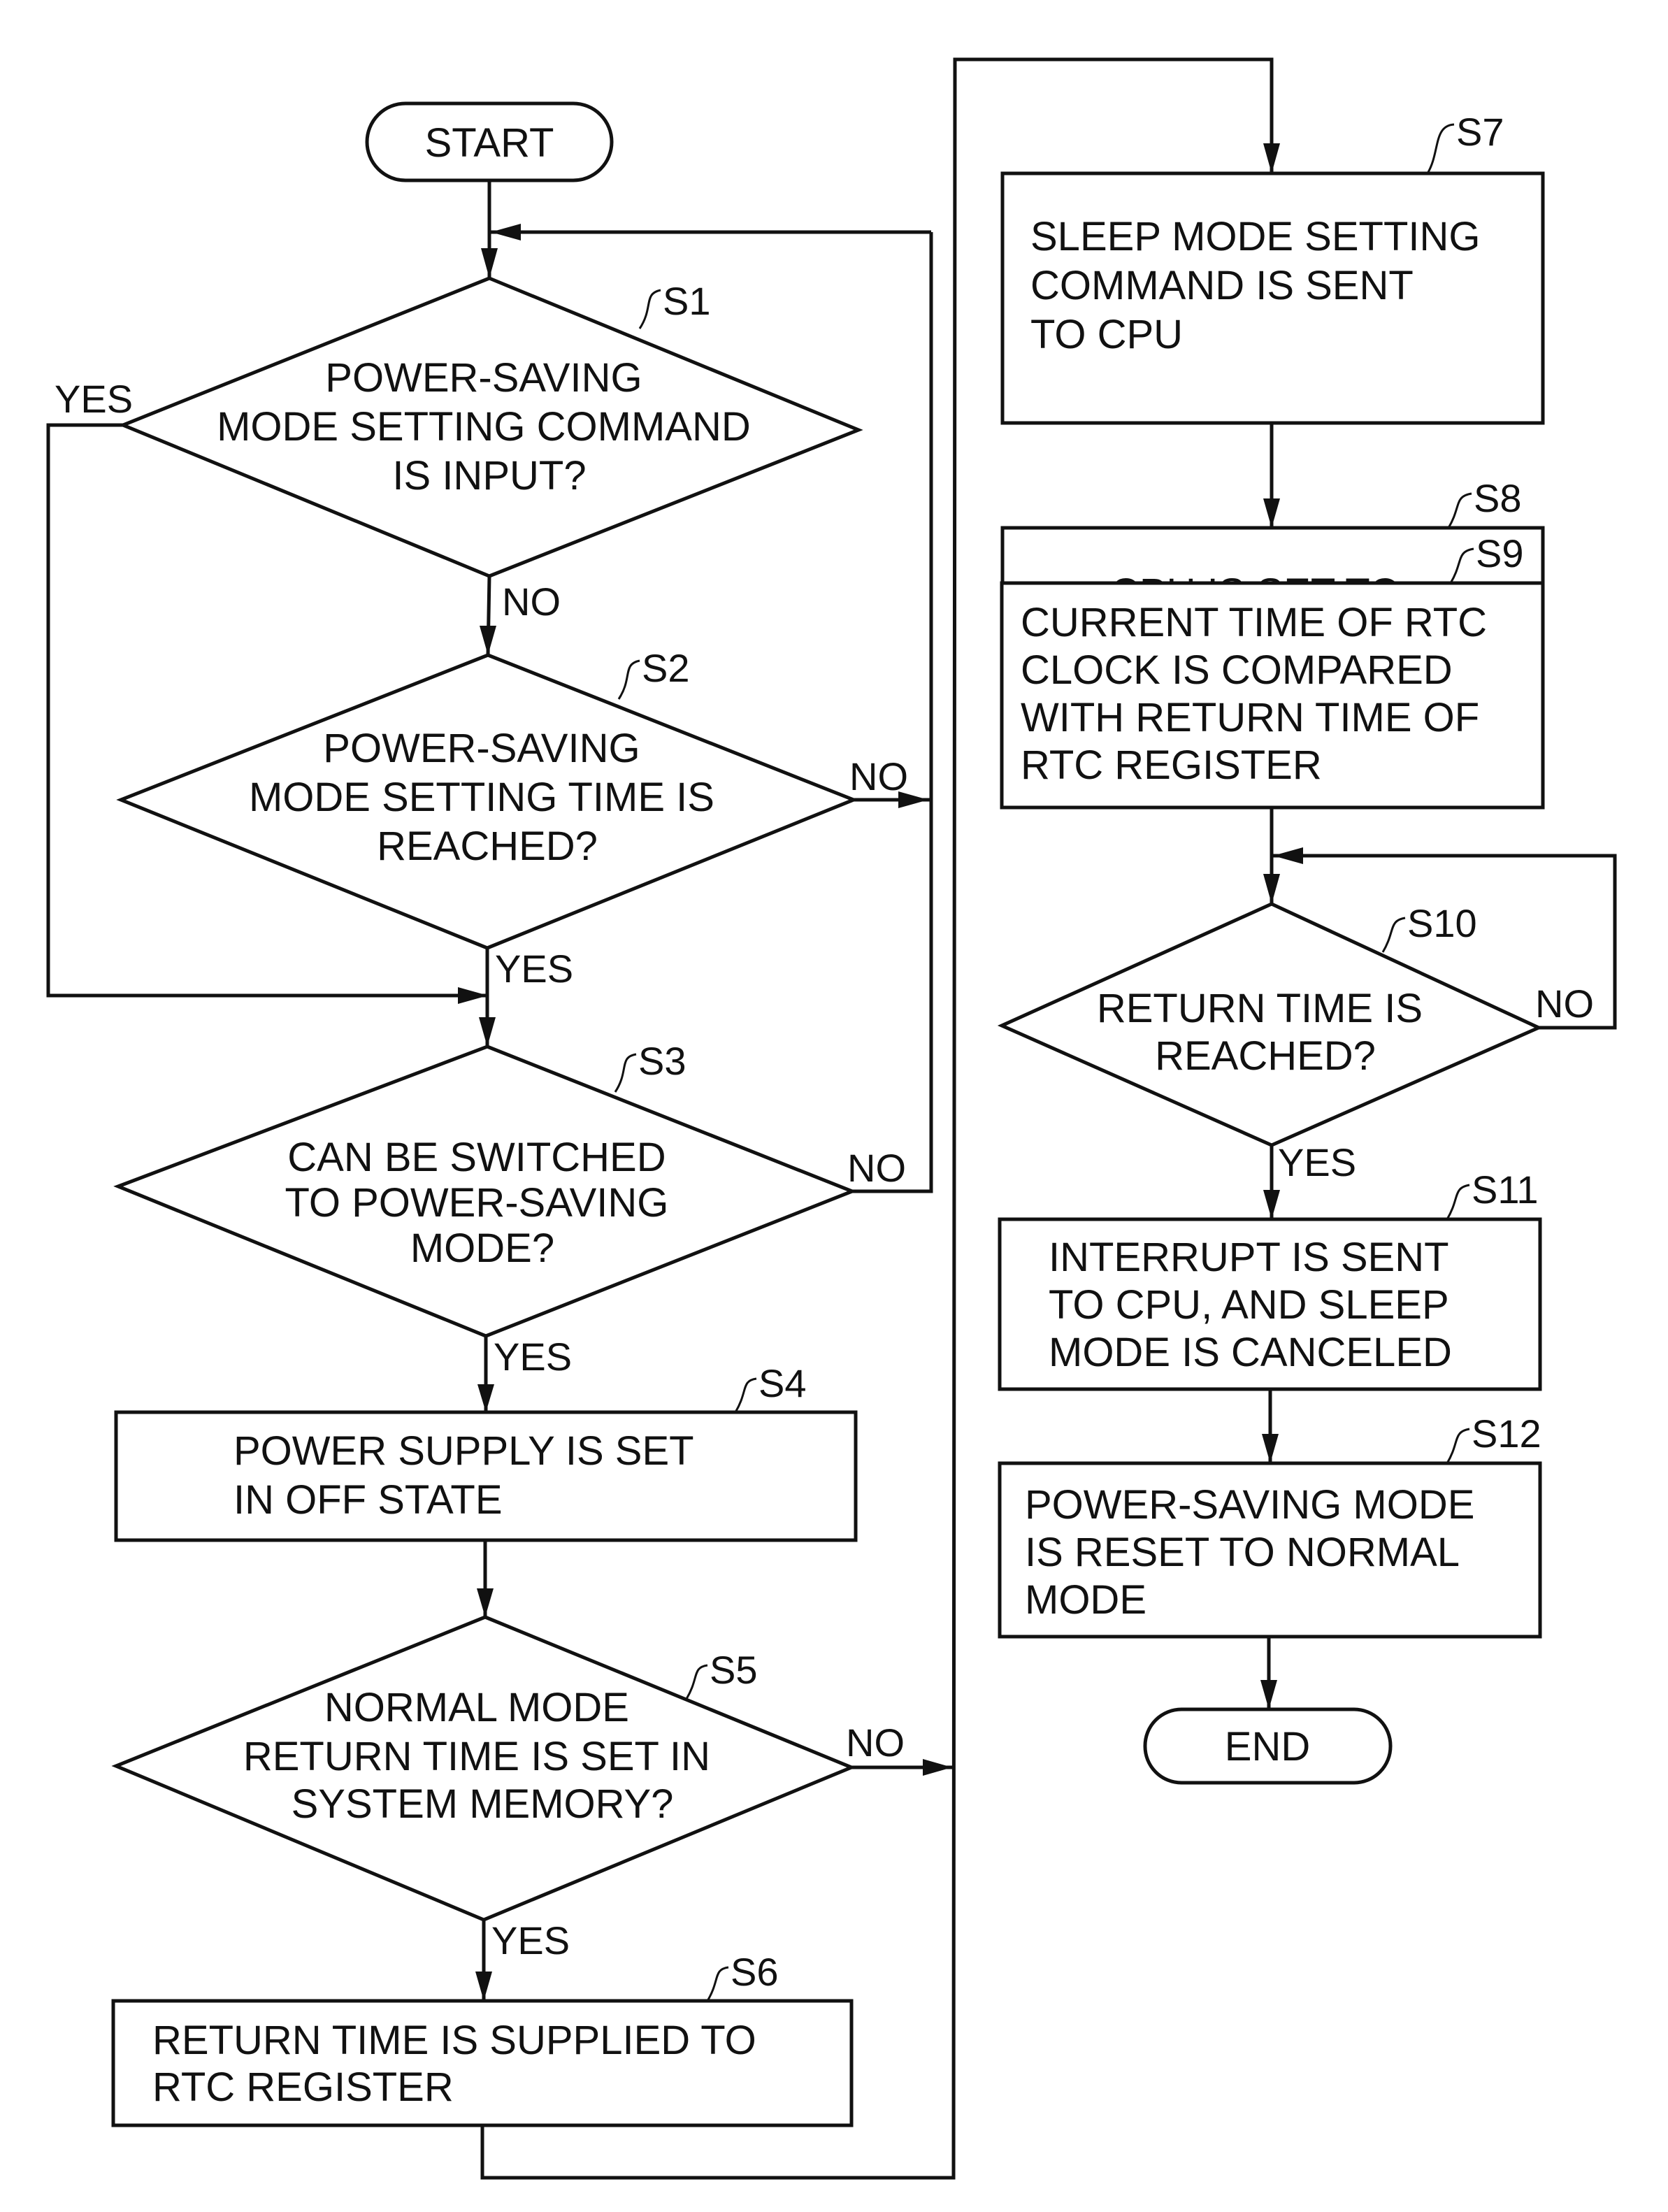 The height and width of the screenshot is (2212, 1668). What do you see at coordinates (876, 1168) in the screenshot?
I see `s3-no-label: NO` at bounding box center [876, 1168].